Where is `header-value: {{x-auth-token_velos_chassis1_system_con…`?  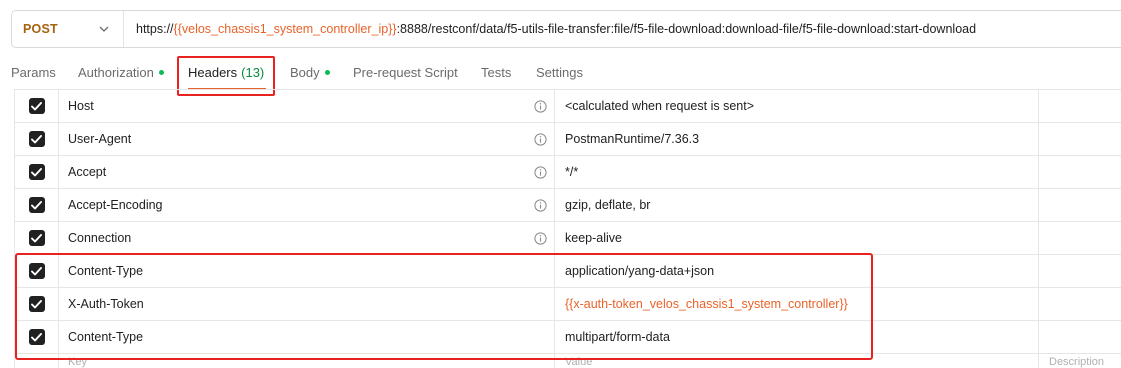 header-value: {{x-auth-token_velos_chassis1_system_con… is located at coordinates (706, 304).